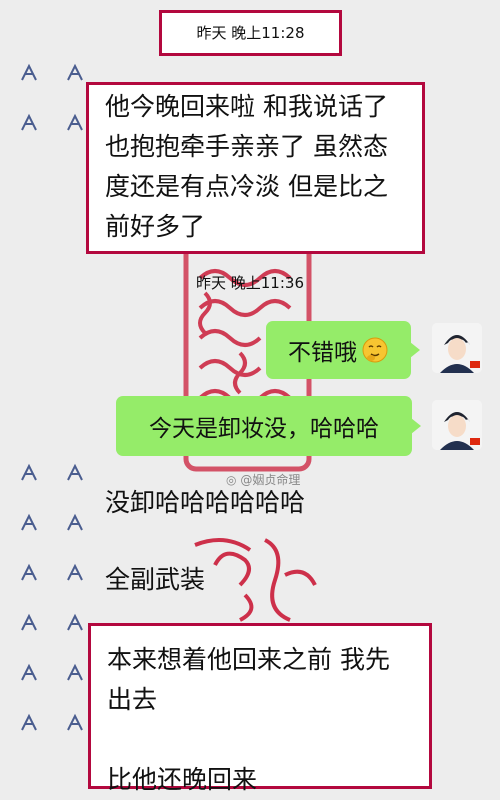  What do you see at coordinates (155, 579) in the screenshot?
I see `incoming-message: 全副武装` at bounding box center [155, 579].